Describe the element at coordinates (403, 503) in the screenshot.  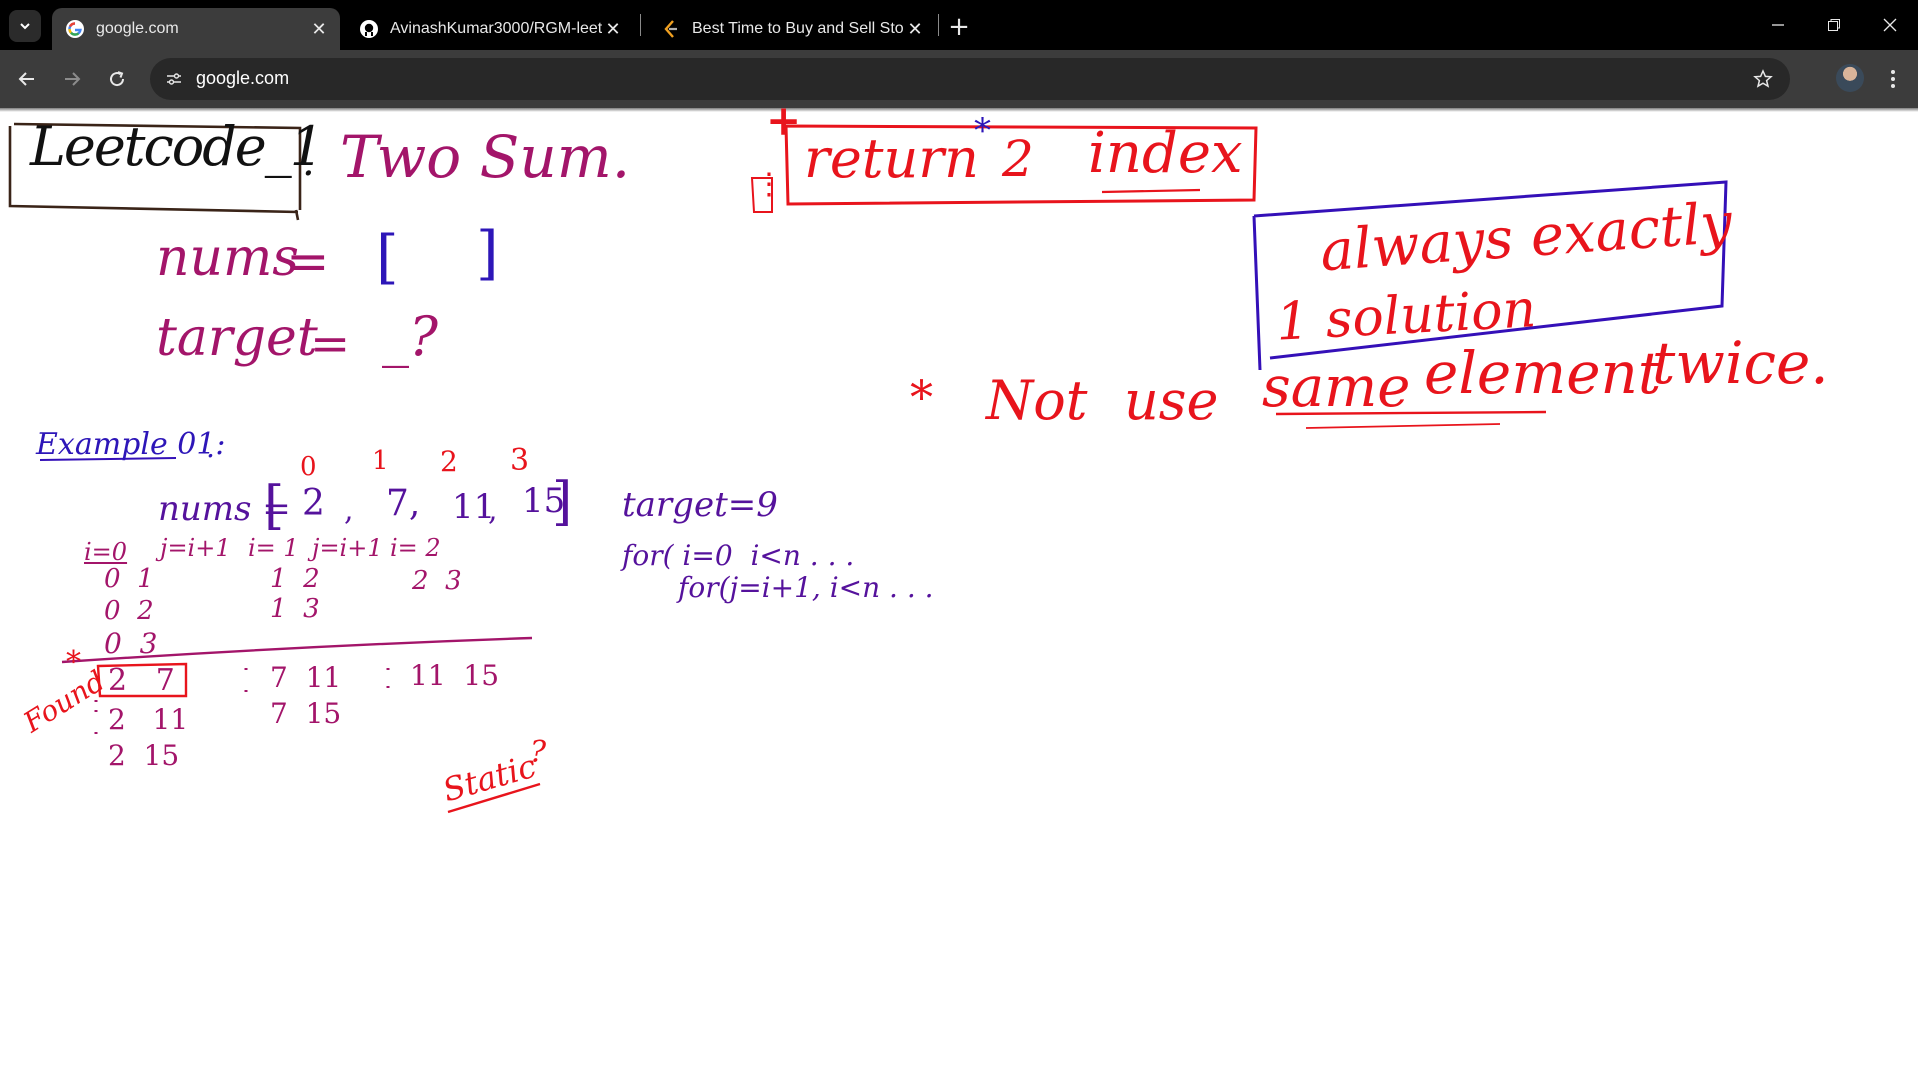
I see `example-num-7: 7,` at that location.